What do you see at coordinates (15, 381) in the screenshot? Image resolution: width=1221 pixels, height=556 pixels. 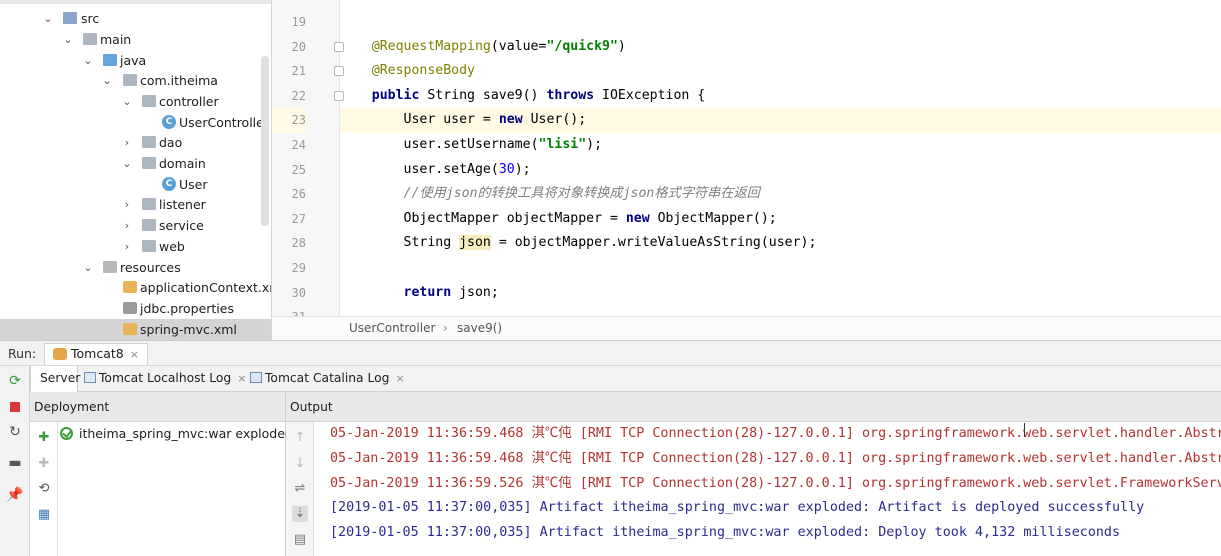 I see `rerun-icon: ⟳` at bounding box center [15, 381].